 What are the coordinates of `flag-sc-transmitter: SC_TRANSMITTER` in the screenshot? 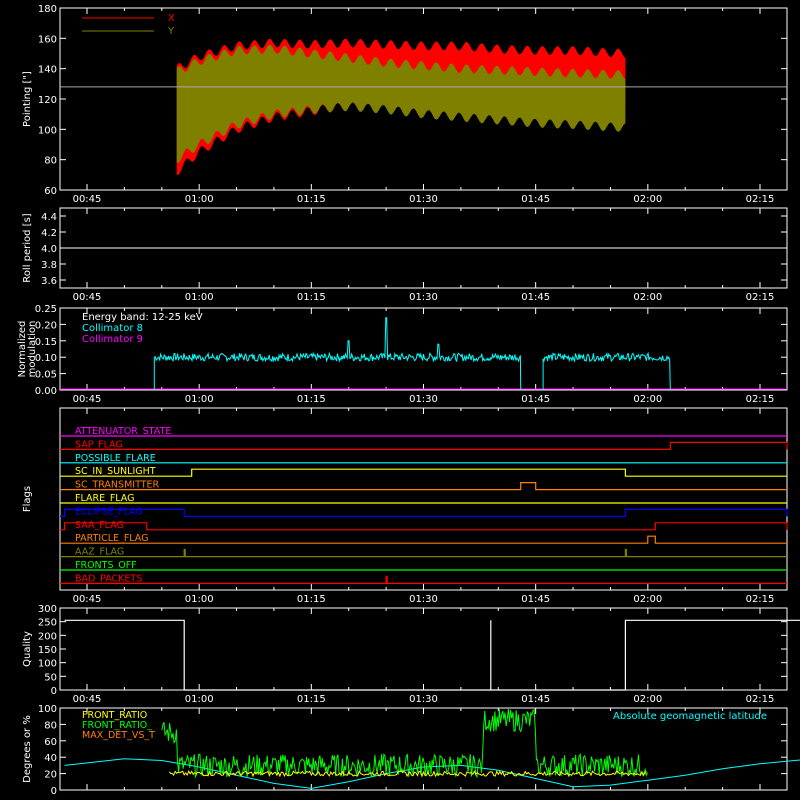 It's located at (423, 485).